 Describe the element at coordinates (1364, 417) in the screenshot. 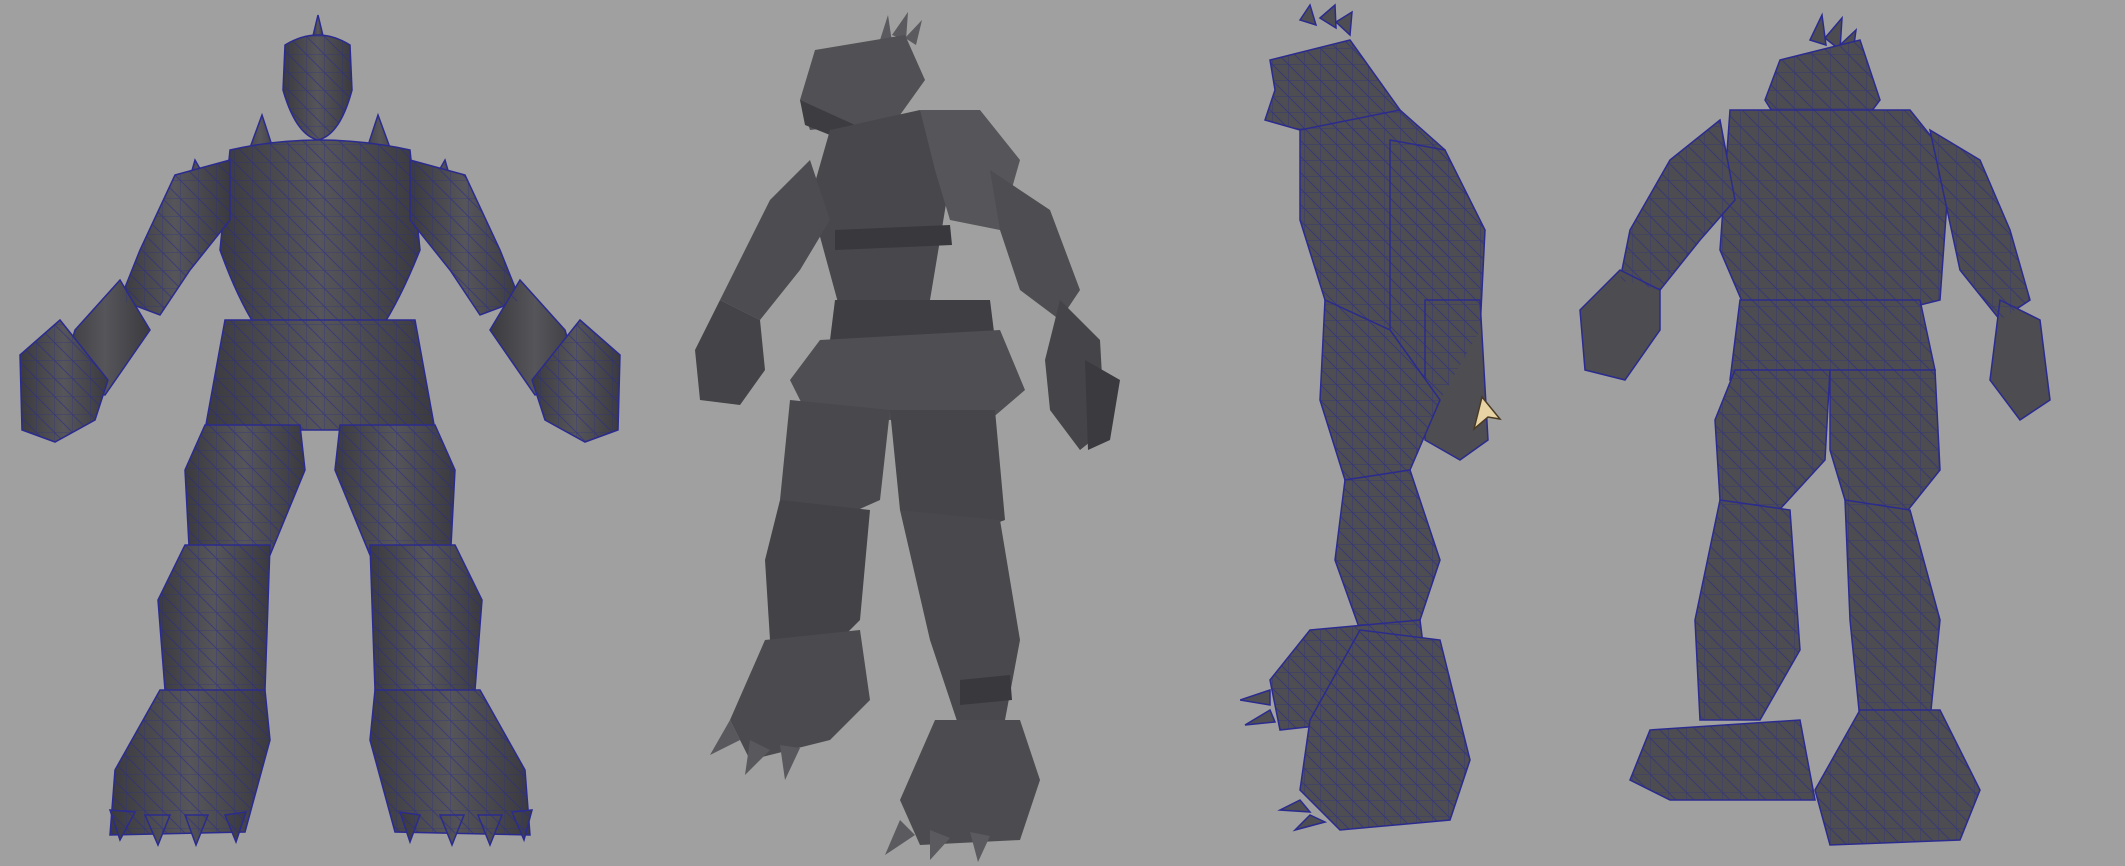

I see `side-view-mesh` at that location.